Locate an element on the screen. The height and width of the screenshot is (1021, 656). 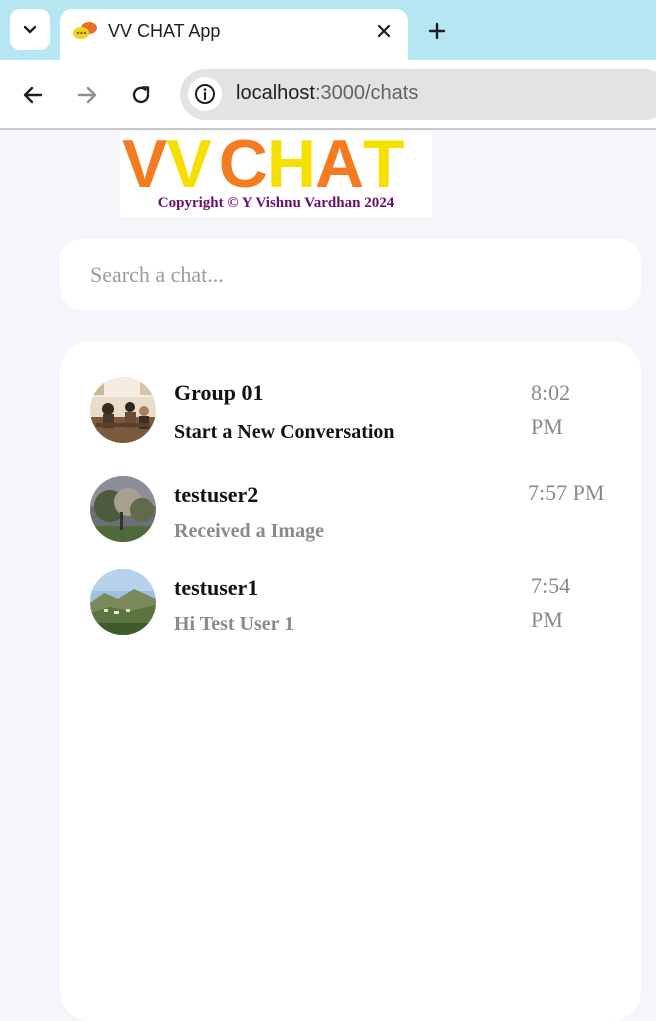
chat-name: testuser2 is located at coordinates (216, 494).